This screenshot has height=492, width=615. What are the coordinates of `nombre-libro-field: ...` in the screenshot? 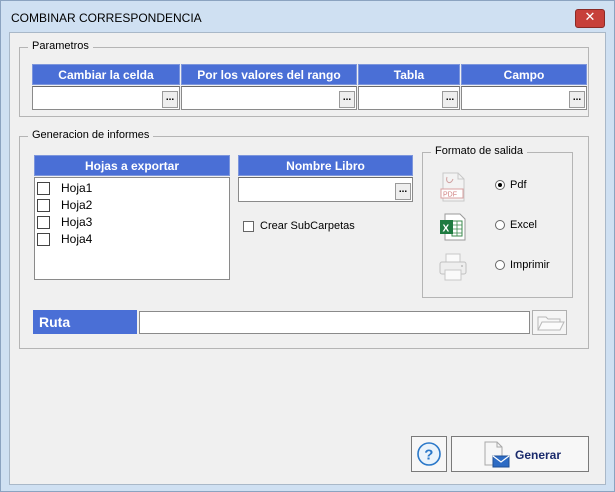 It's located at (325, 189).